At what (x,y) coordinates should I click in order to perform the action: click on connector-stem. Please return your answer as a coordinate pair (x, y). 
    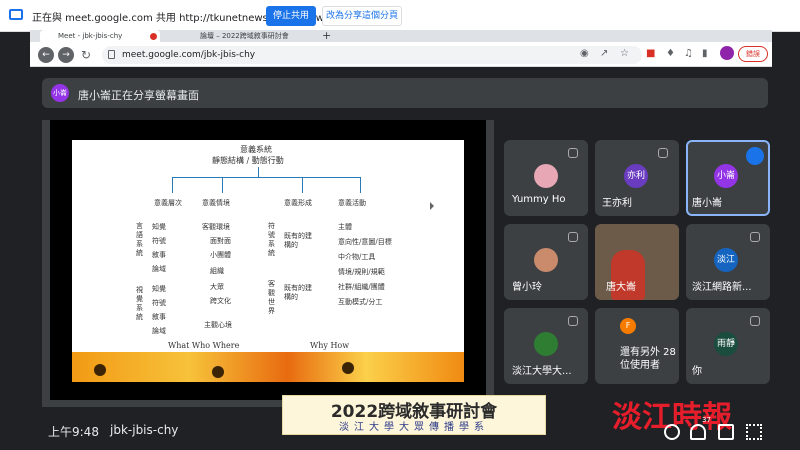
    Looking at the image, I should click on (258, 172).